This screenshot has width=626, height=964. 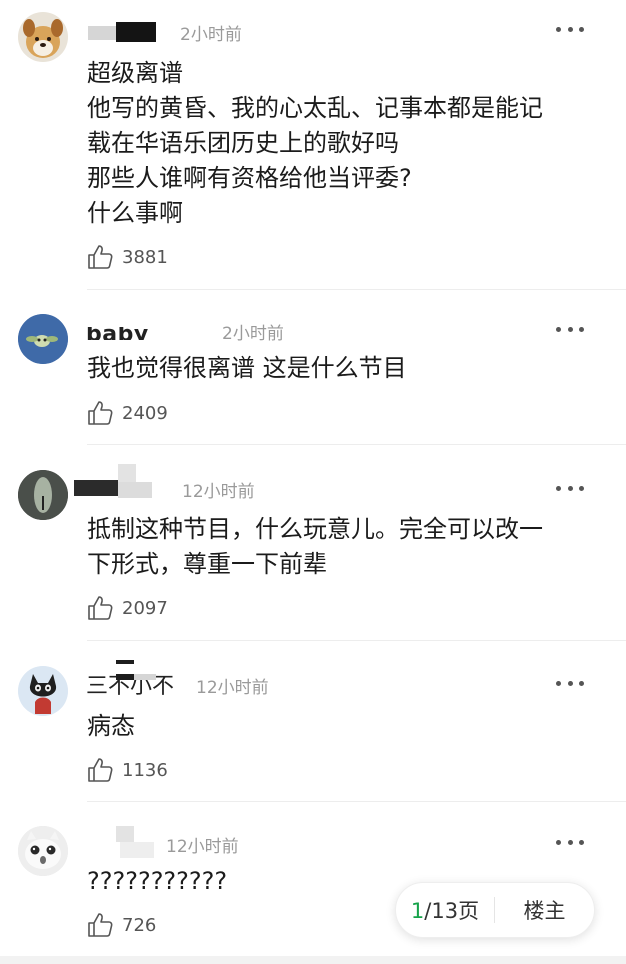 I want to click on like-count: 3881, so click(x=145, y=257).